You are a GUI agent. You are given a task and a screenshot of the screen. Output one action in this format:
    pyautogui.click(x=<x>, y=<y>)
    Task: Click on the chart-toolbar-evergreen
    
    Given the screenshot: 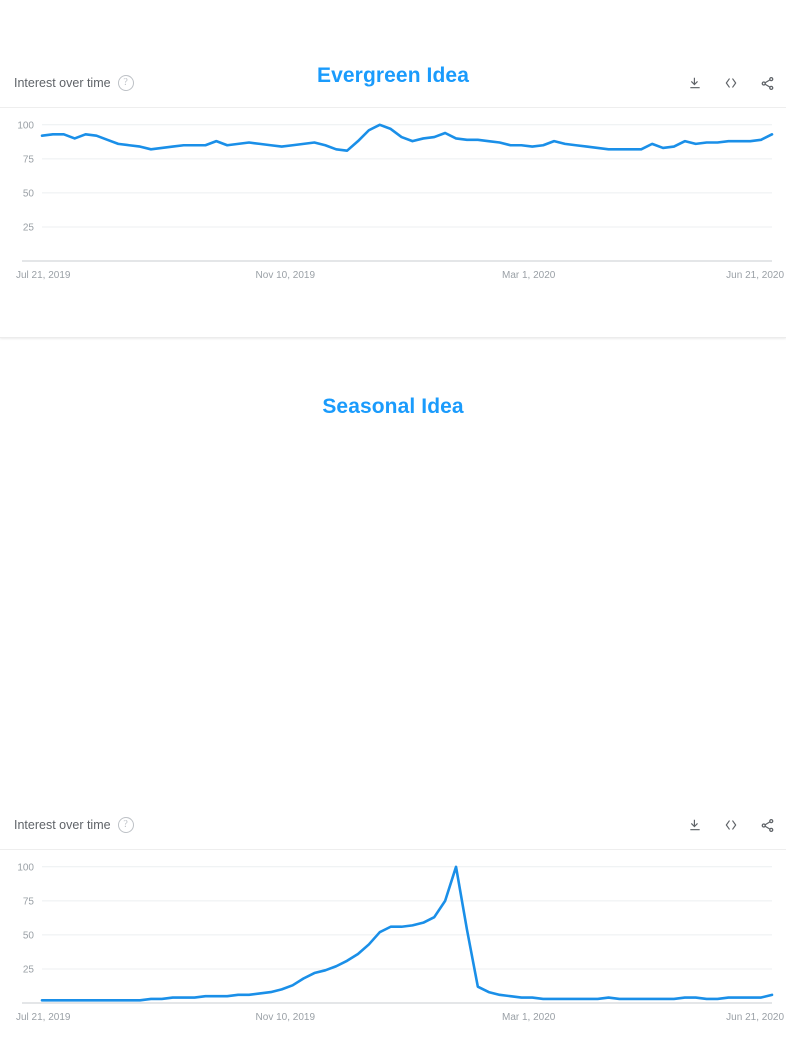 What is the action you would take?
    pyautogui.click(x=731, y=83)
    